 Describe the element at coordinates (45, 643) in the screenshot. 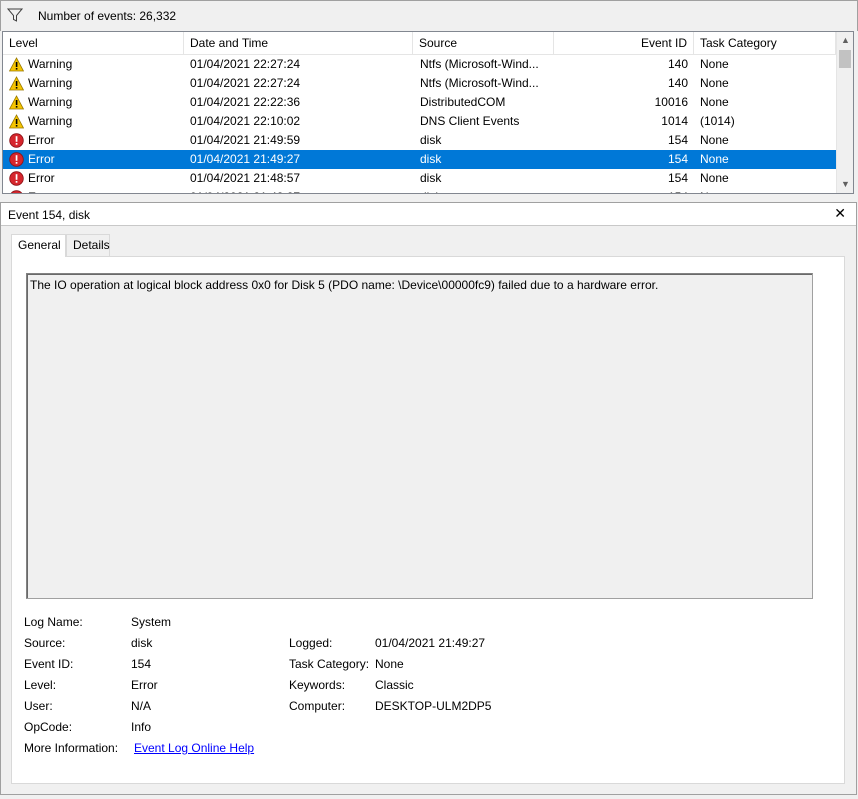

I see `label-source: Source:` at that location.